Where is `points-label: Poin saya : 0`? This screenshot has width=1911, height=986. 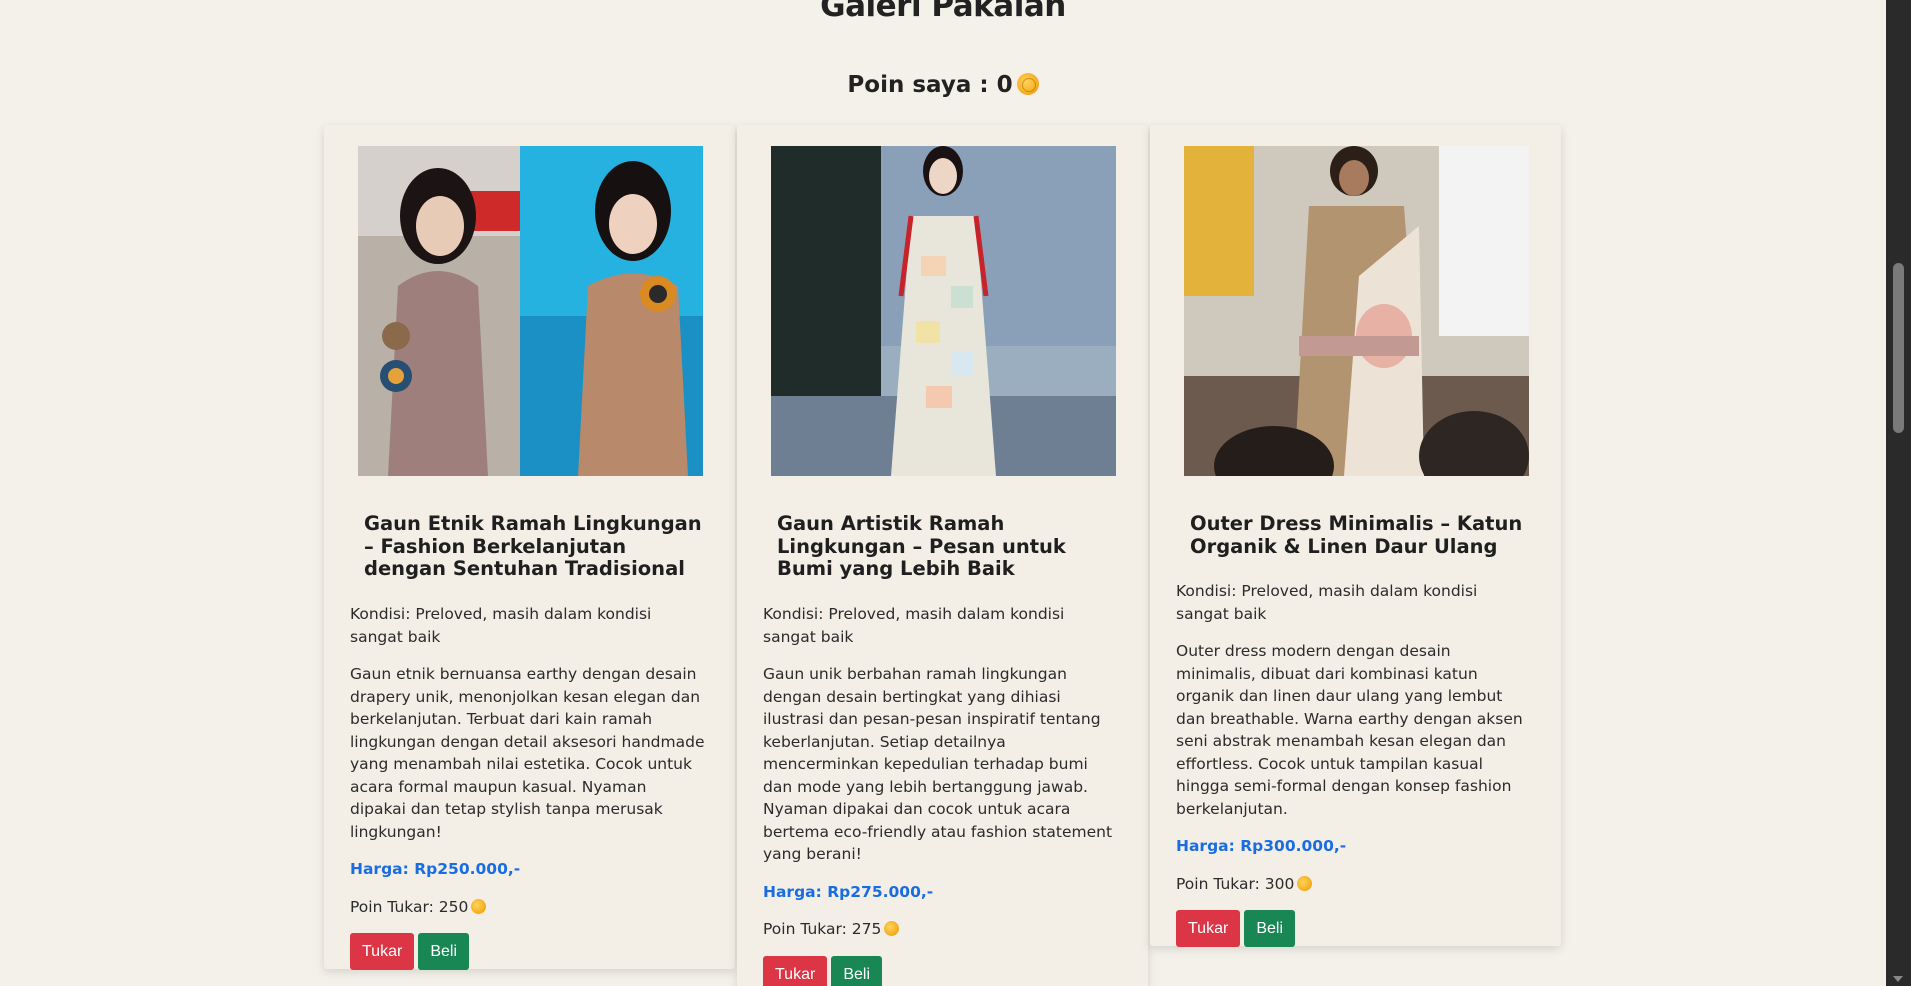
points-label: Poin saya : 0 is located at coordinates (930, 85).